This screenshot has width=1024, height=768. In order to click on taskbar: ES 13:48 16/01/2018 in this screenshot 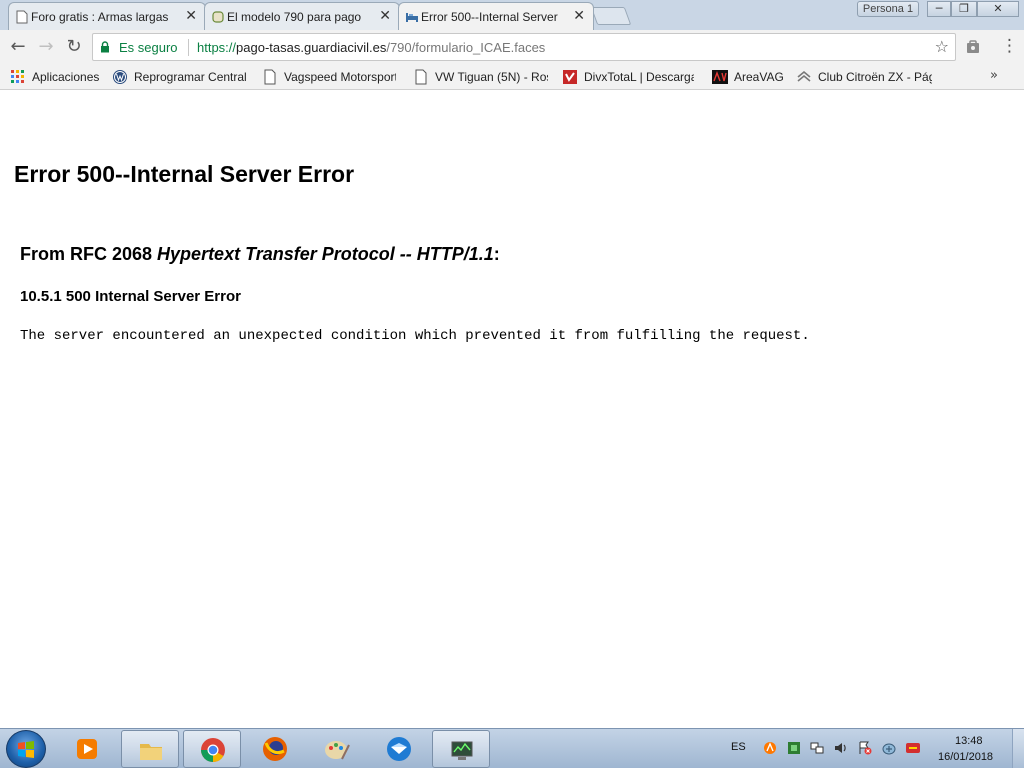, I will do `click(512, 748)`.